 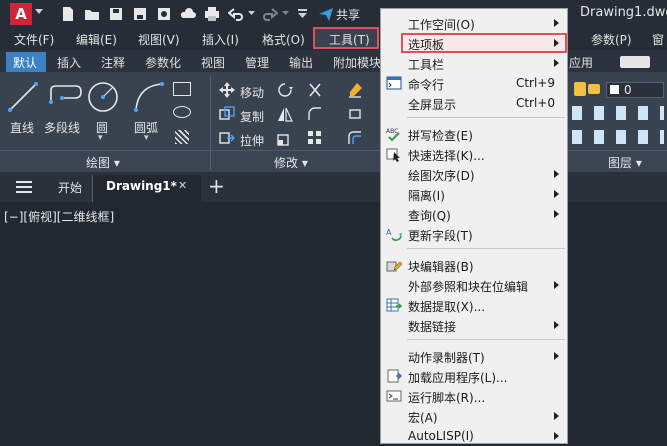 I want to click on polyline-tool-label: 多段线, so click(x=62, y=127).